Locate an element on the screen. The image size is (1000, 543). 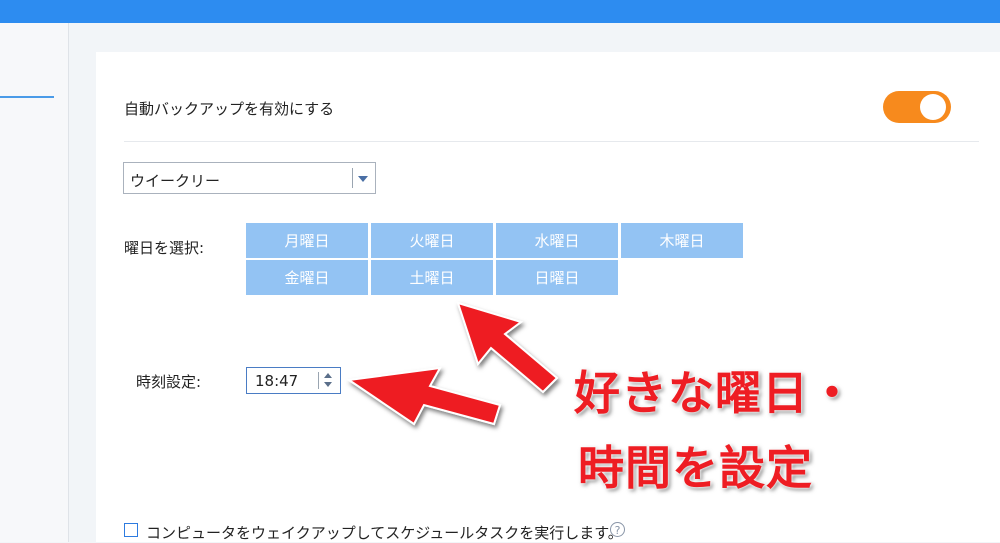
auto-backup-label: 自動バックアップを有効にする is located at coordinates (229, 109).